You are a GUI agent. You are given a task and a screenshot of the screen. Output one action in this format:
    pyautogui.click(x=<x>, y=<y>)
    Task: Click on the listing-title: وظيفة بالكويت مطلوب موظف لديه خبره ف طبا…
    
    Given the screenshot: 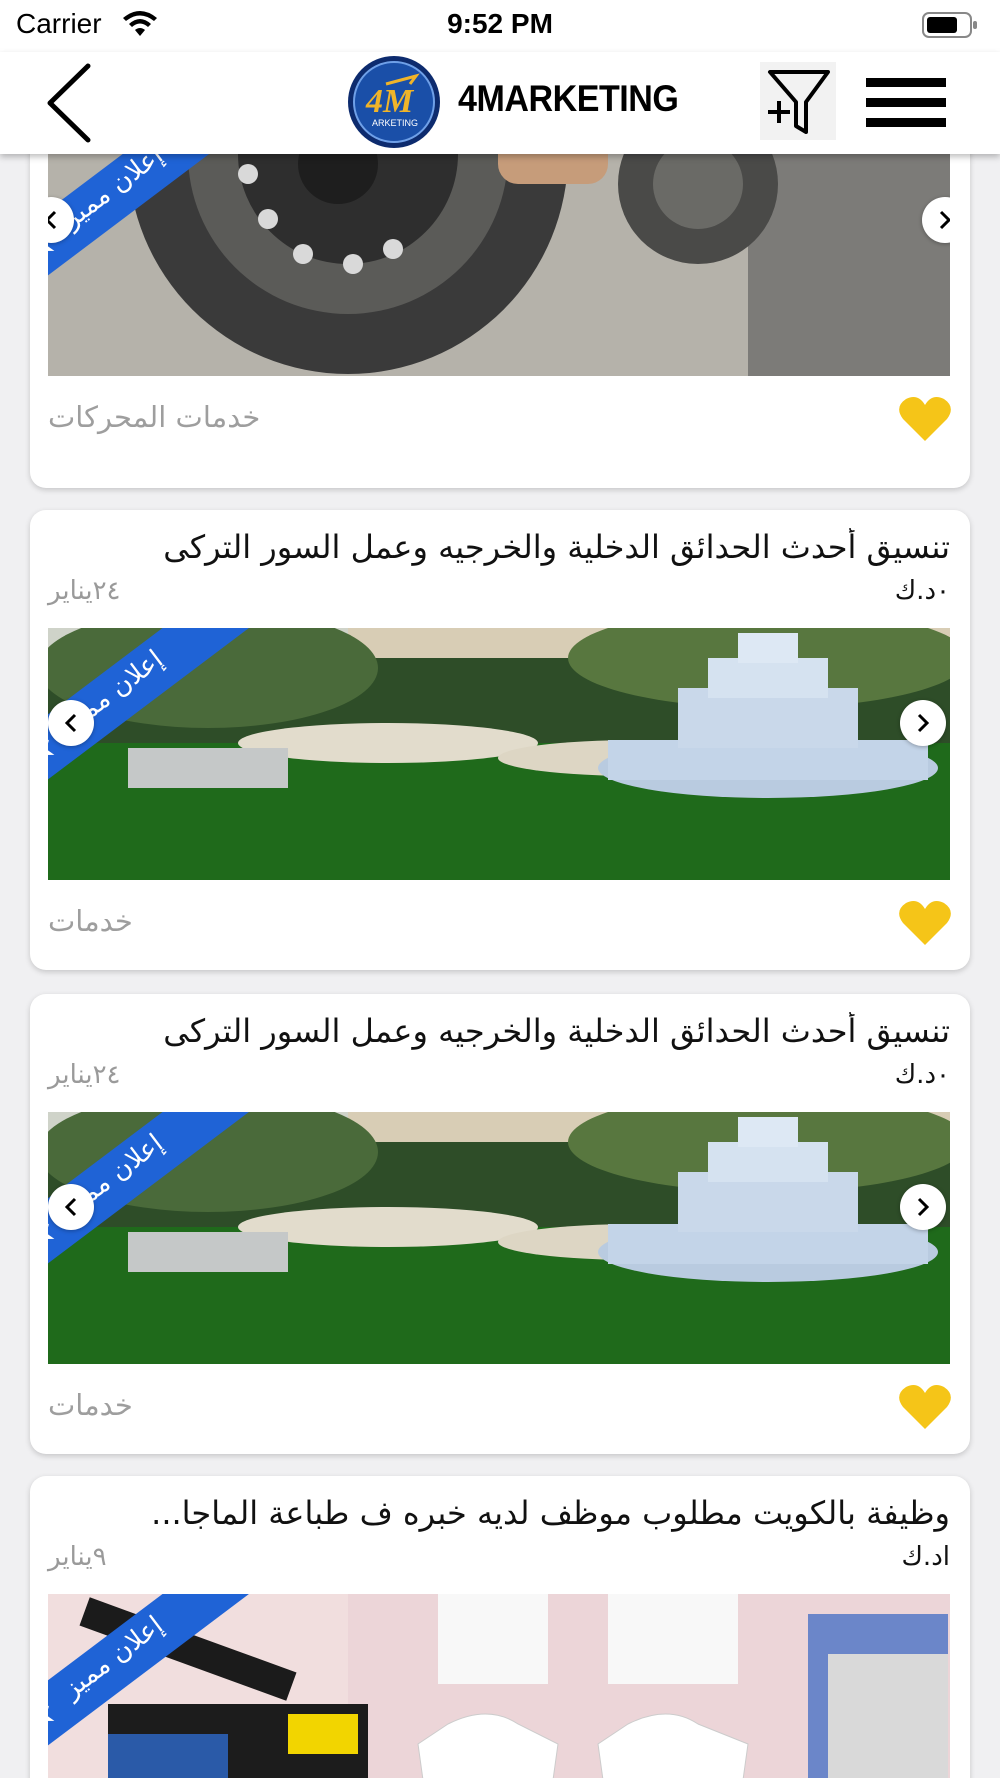 What is the action you would take?
    pyautogui.click(x=550, y=1513)
    